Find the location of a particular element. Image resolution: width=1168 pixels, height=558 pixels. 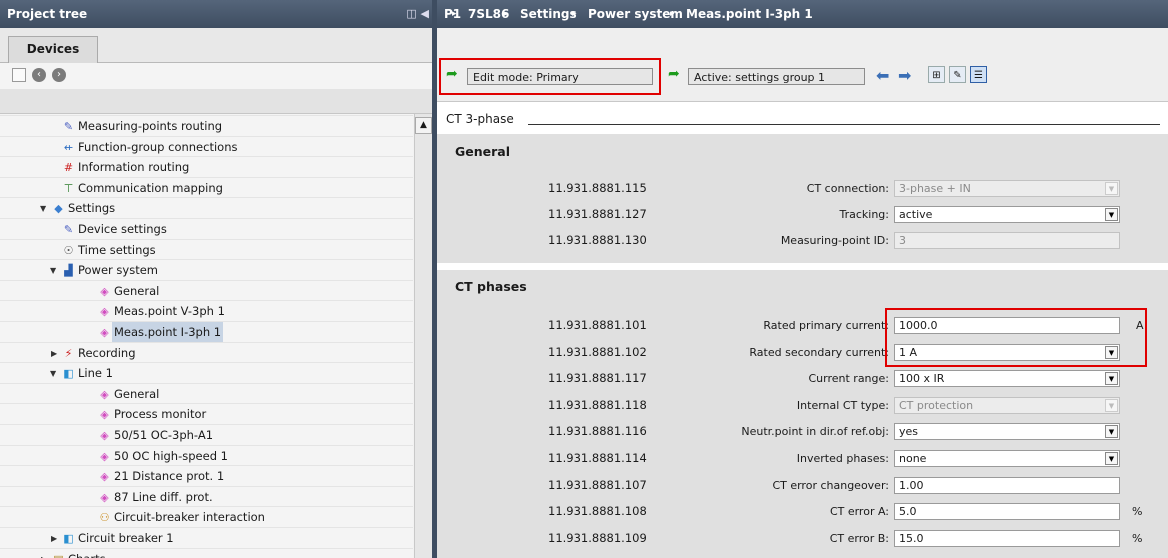

information-routing-icon: # is located at coordinates (68, 168).